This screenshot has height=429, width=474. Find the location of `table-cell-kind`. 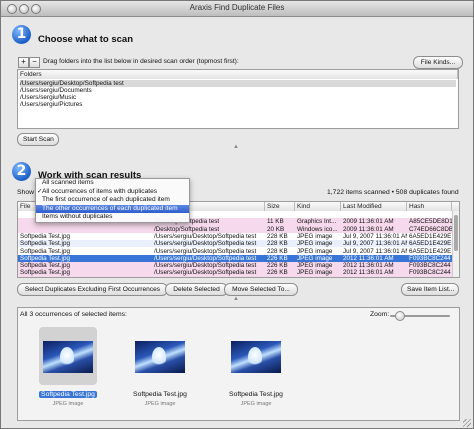

table-cell-kind is located at coordinates (318, 214).